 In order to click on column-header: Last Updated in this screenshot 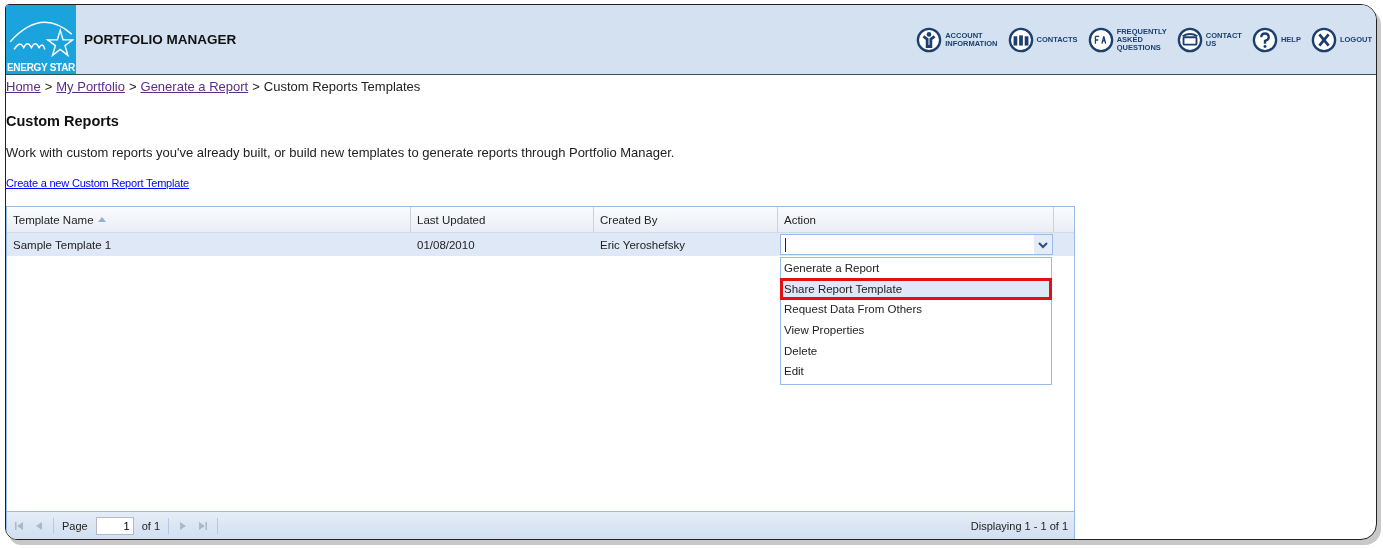, I will do `click(502, 219)`.